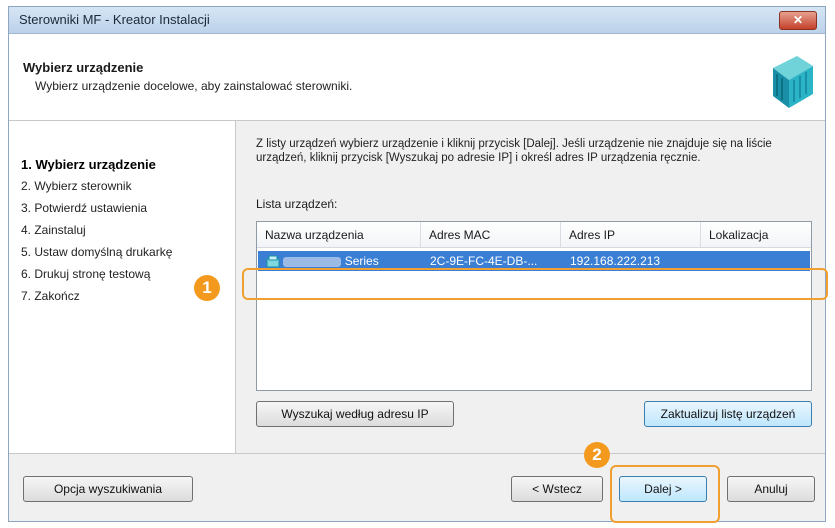 The image size is (835, 528). I want to click on close-button: ✕, so click(798, 20).